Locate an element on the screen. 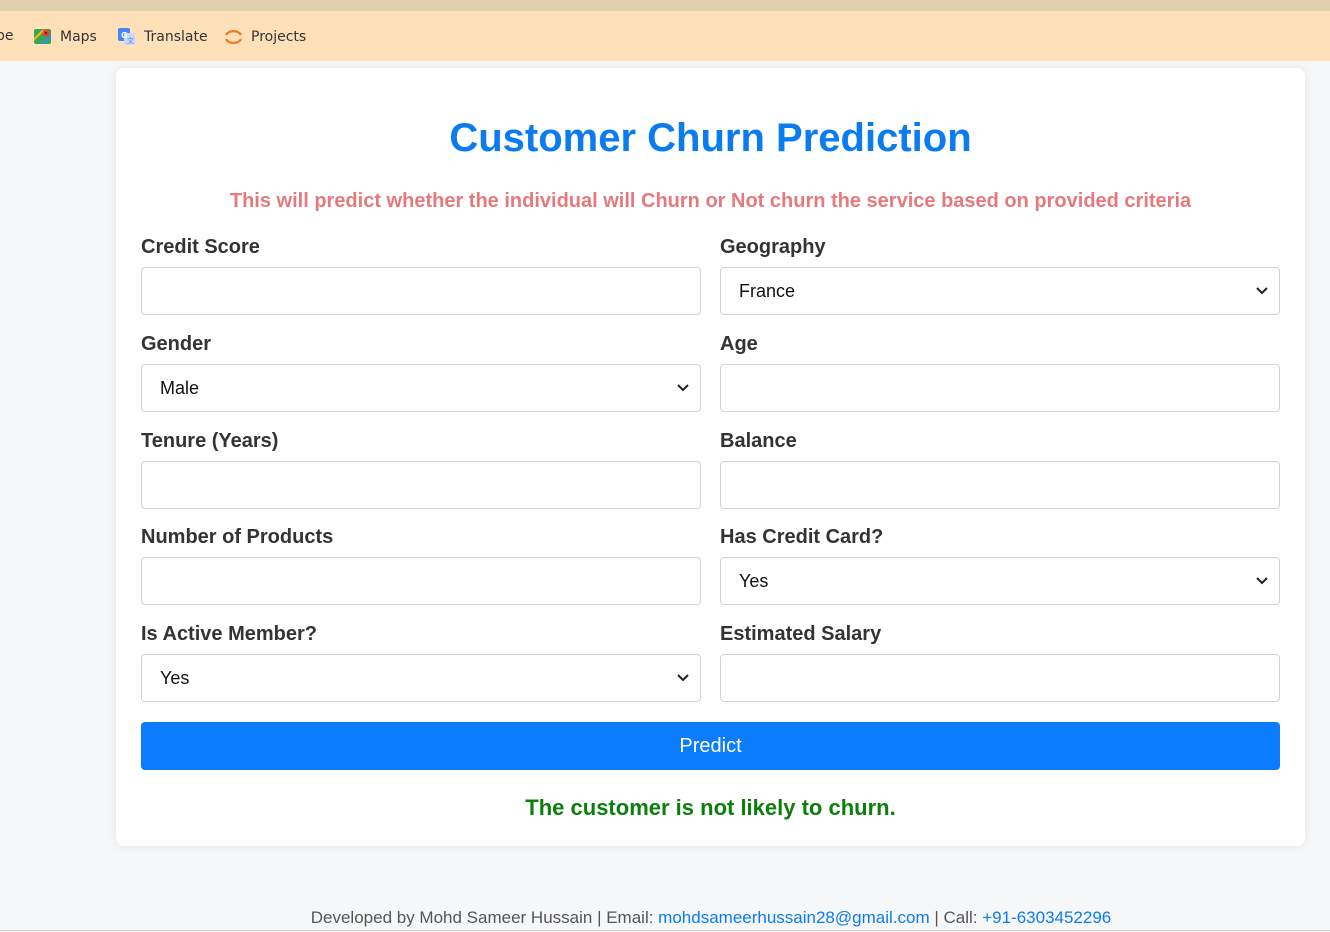  prediction-result: The customer is not likely to churn. is located at coordinates (710, 807).